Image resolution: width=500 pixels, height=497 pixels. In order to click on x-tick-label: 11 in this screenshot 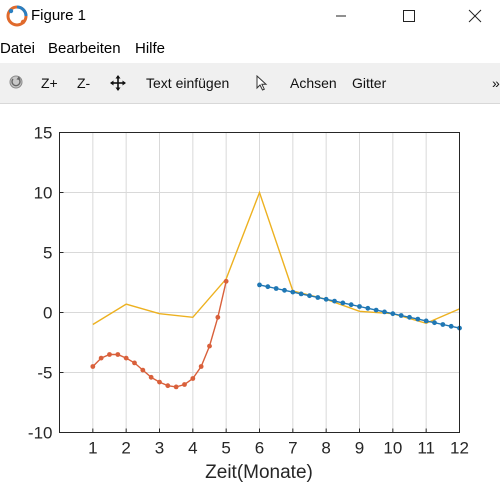, I will do `click(426, 448)`.